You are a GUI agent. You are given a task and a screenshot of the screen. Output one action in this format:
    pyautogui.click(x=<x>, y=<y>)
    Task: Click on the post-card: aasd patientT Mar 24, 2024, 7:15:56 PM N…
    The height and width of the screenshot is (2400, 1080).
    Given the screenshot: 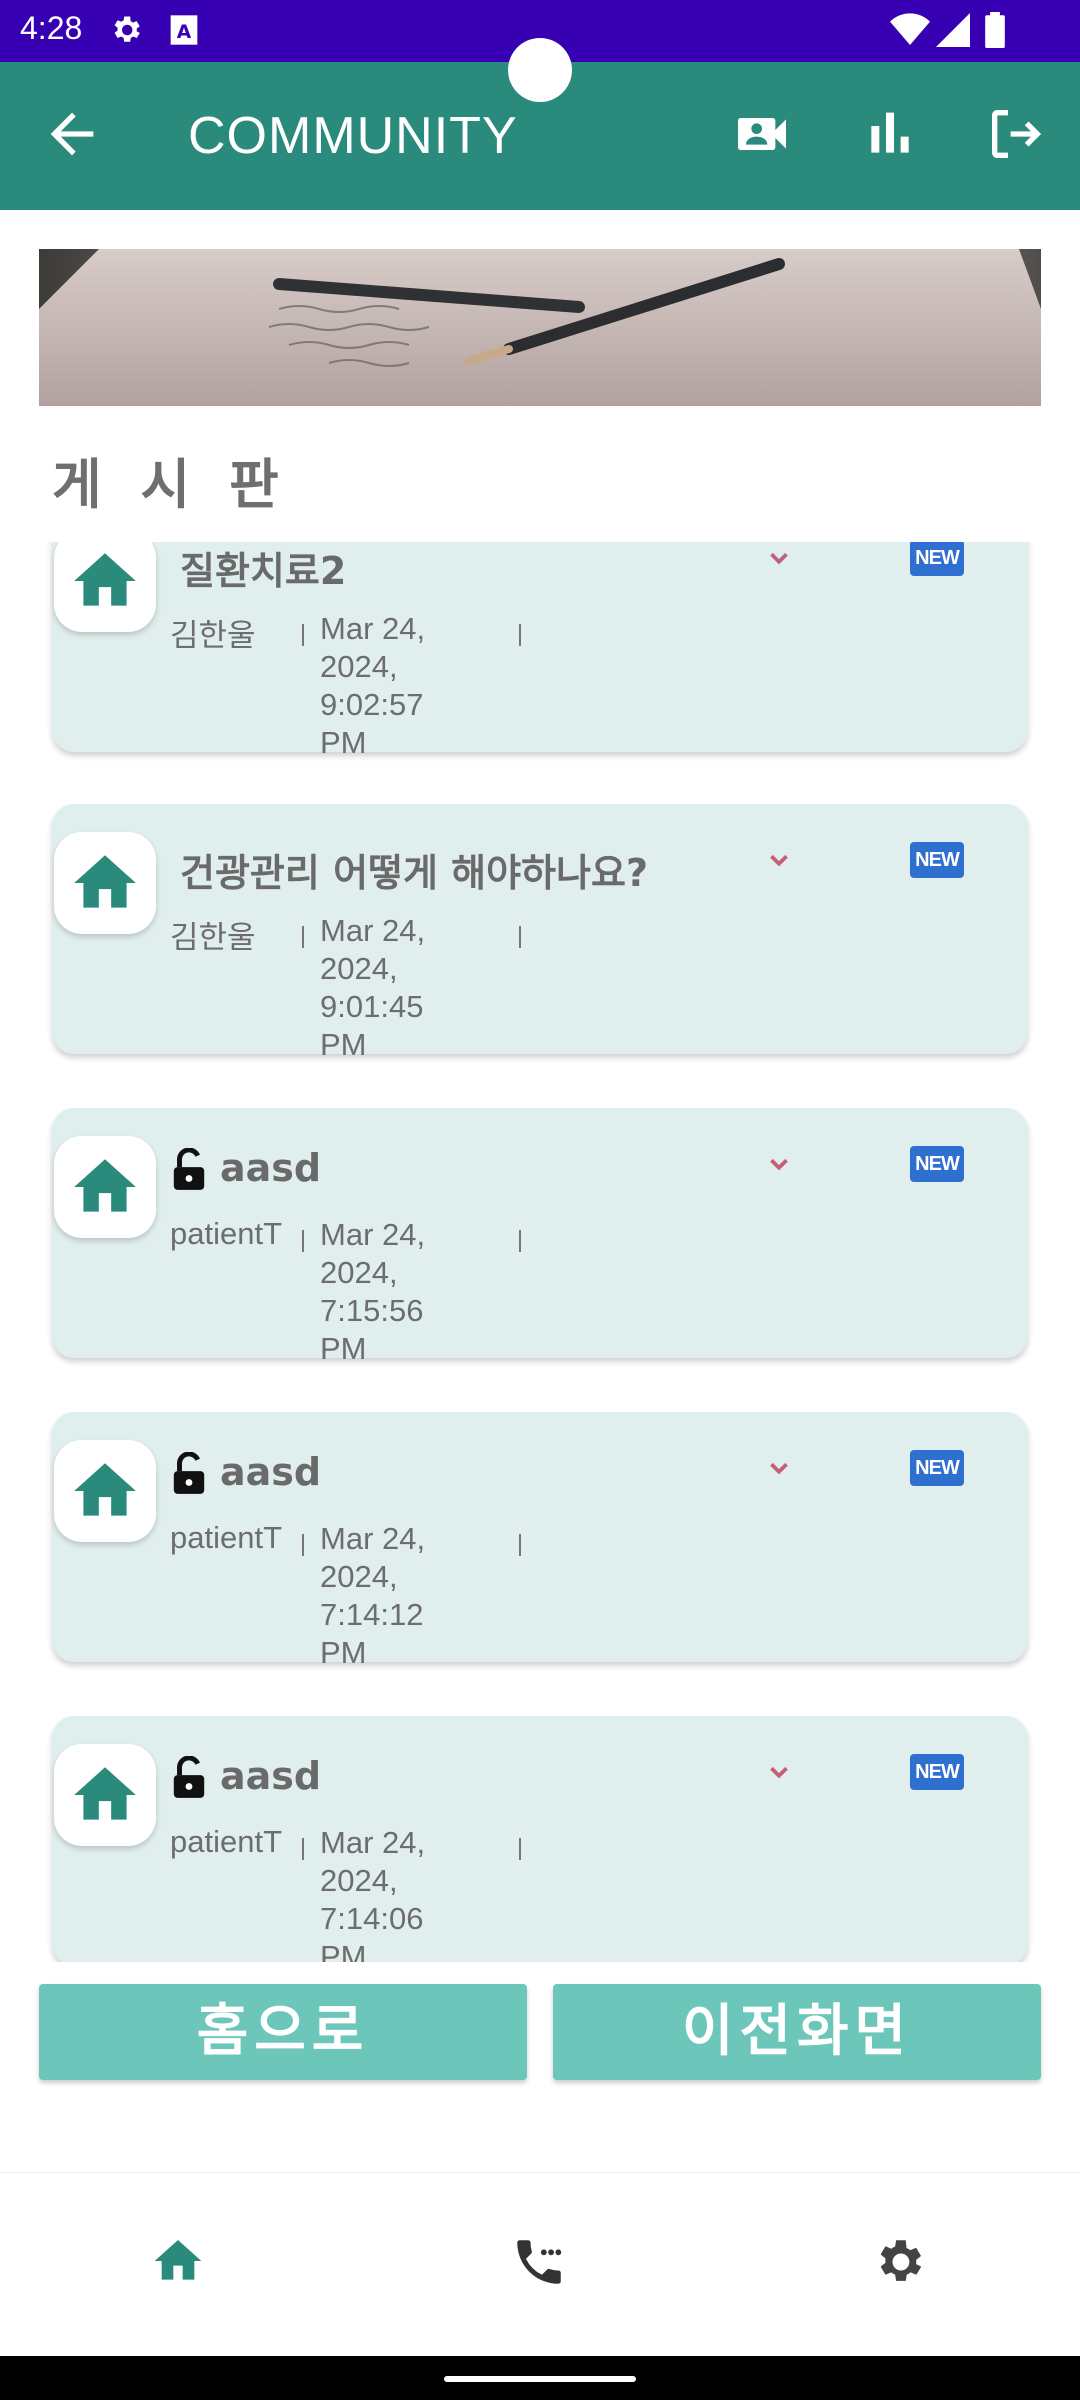 What is the action you would take?
    pyautogui.click(x=540, y=1237)
    